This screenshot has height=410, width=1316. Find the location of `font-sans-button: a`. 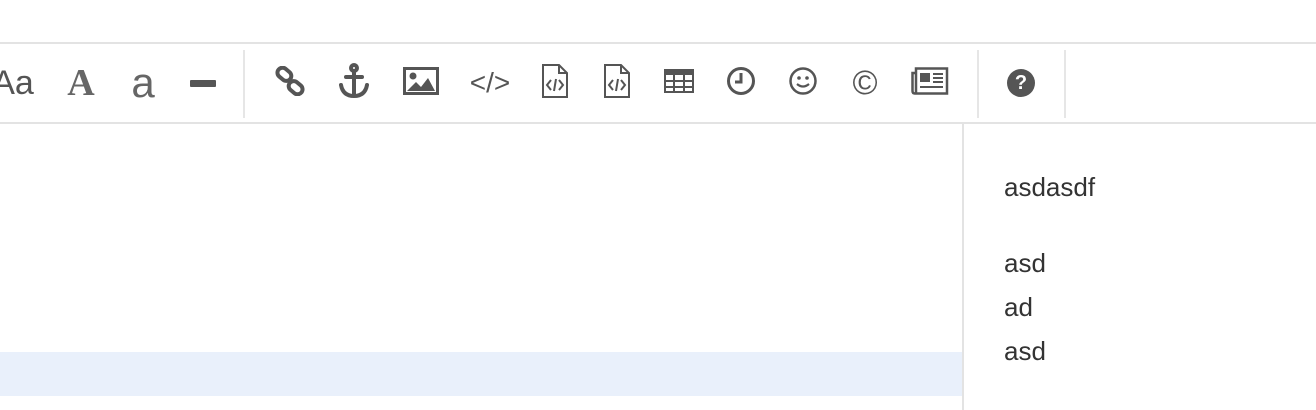

font-sans-button: a is located at coordinates (143, 83).